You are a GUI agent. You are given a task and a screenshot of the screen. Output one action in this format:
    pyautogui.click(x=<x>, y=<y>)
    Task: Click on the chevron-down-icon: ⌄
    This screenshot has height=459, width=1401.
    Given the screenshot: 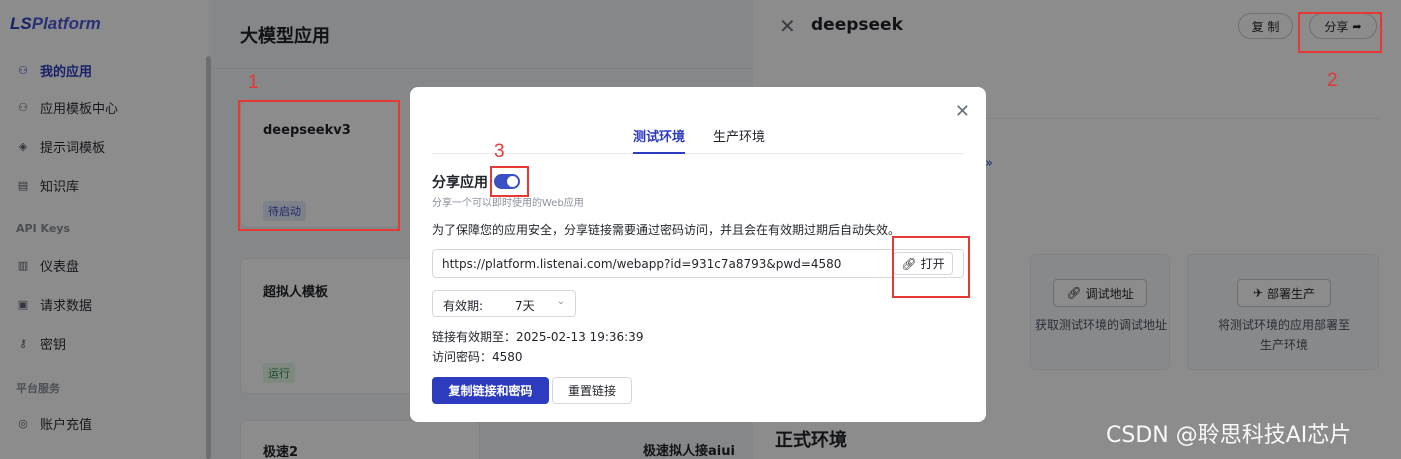 What is the action you would take?
    pyautogui.click(x=560, y=301)
    